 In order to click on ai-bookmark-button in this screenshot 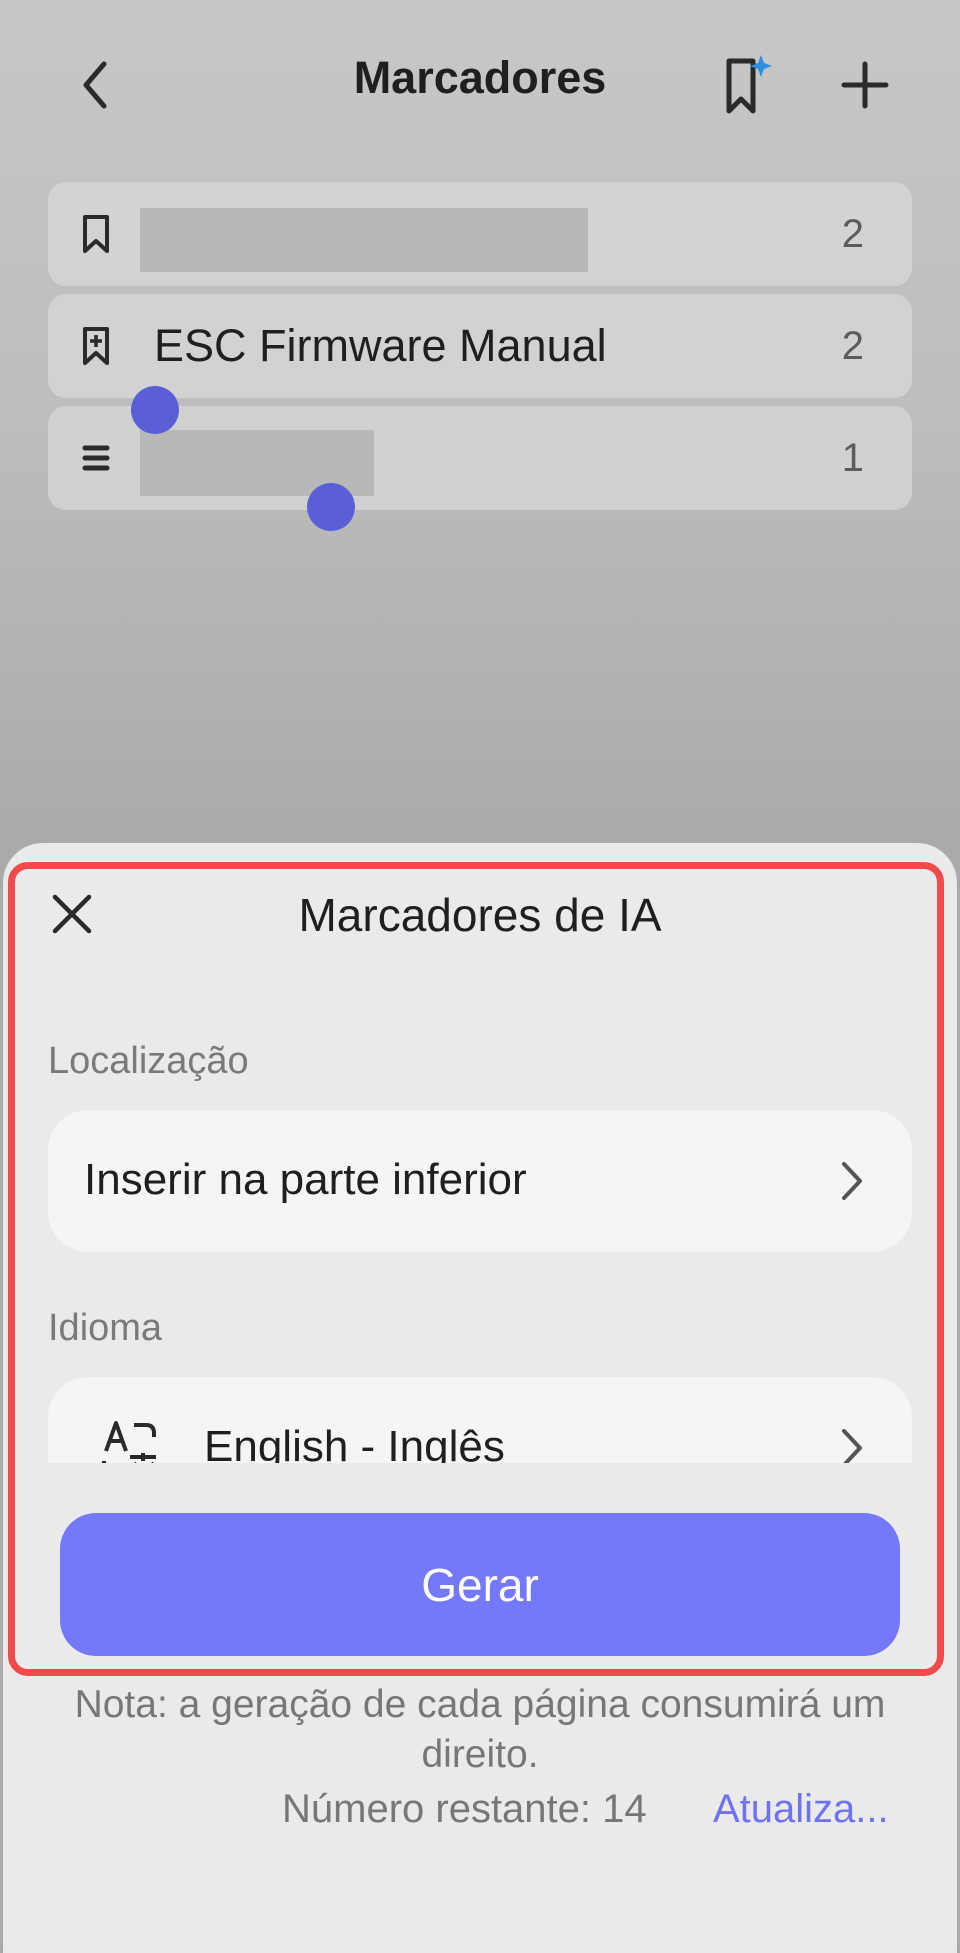, I will do `click(745, 85)`.